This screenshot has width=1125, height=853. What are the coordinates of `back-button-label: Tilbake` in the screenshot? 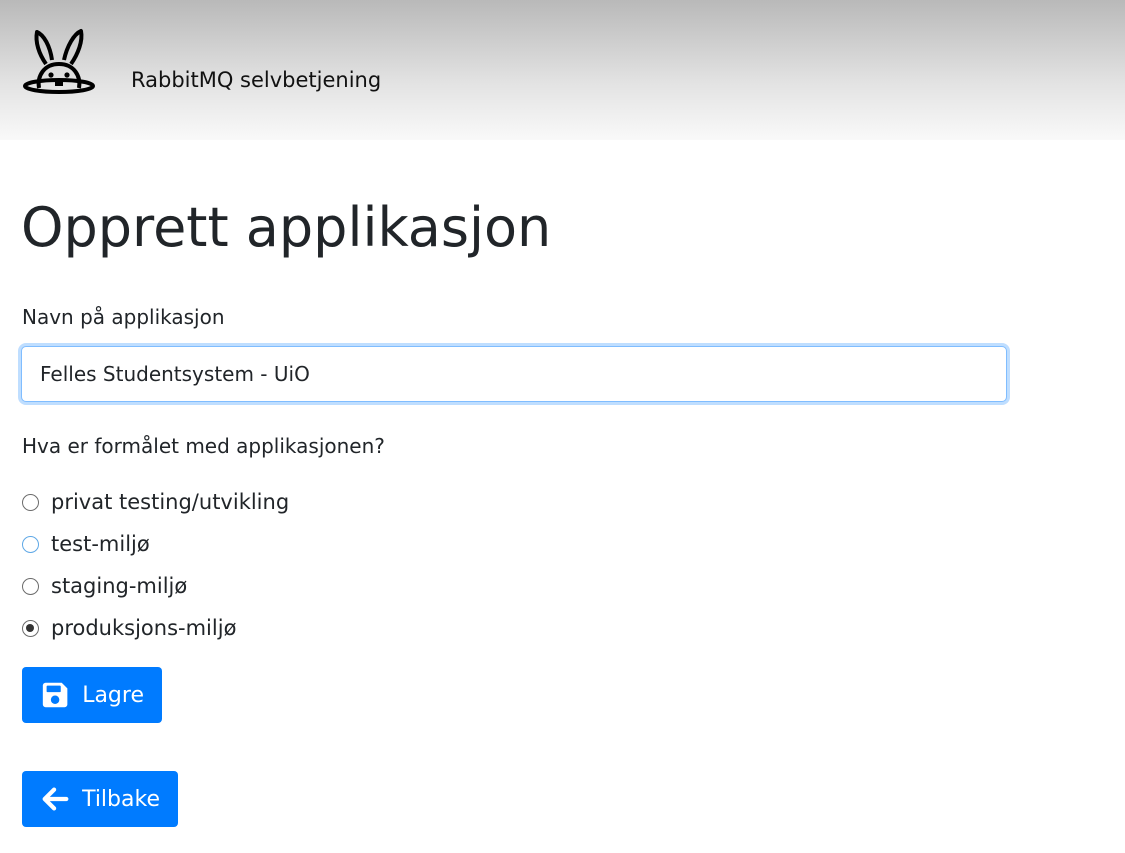 It's located at (121, 799).